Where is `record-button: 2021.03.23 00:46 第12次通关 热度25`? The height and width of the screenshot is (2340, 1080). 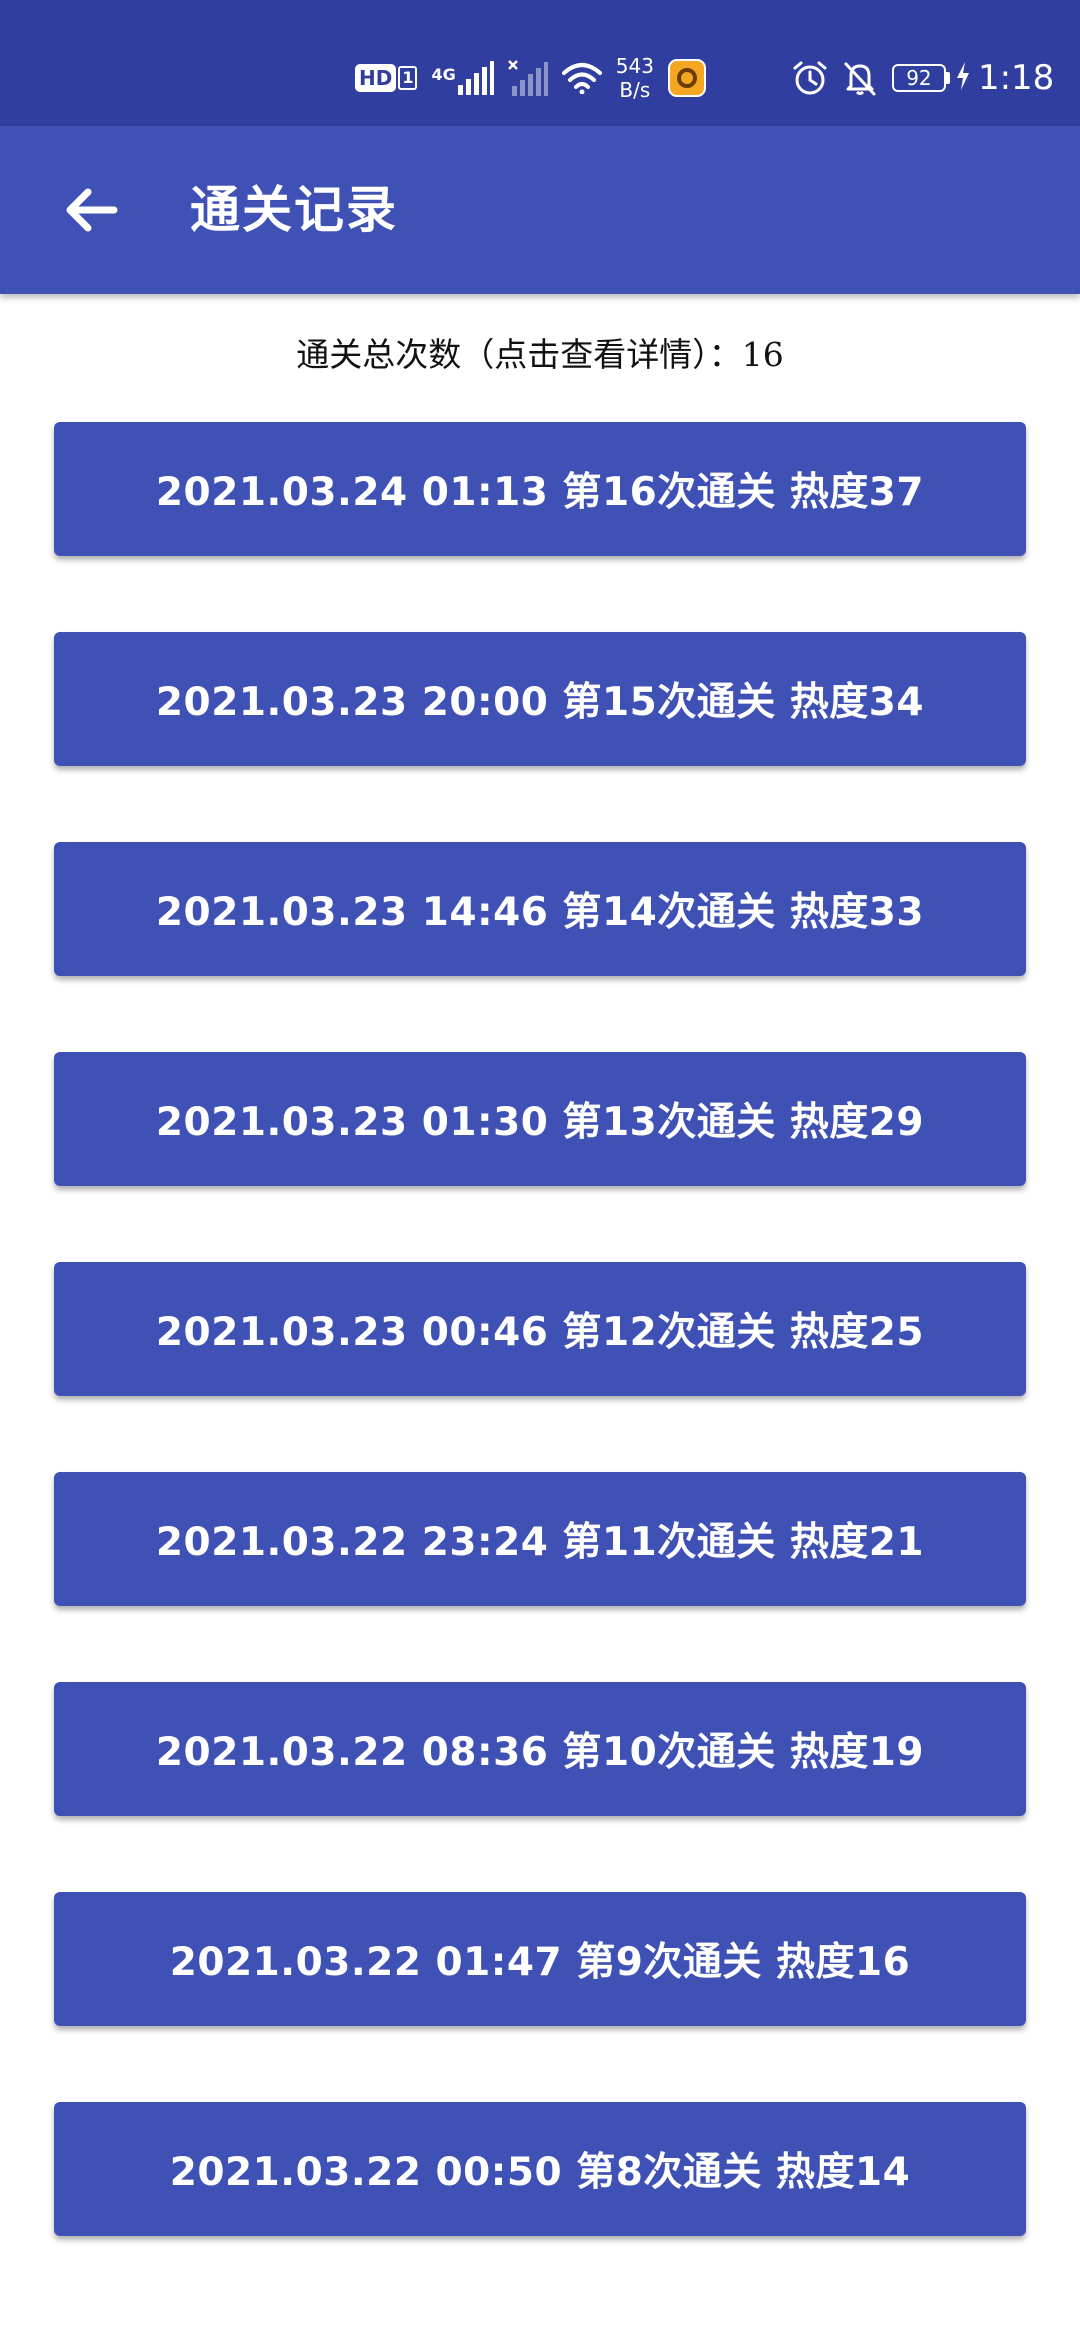 record-button: 2021.03.23 00:46 第12次通关 热度25 is located at coordinates (540, 1329).